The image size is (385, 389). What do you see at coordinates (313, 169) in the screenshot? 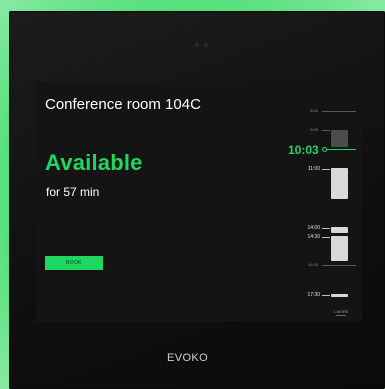
I see `timeline-label-1100: 11:00` at bounding box center [313, 169].